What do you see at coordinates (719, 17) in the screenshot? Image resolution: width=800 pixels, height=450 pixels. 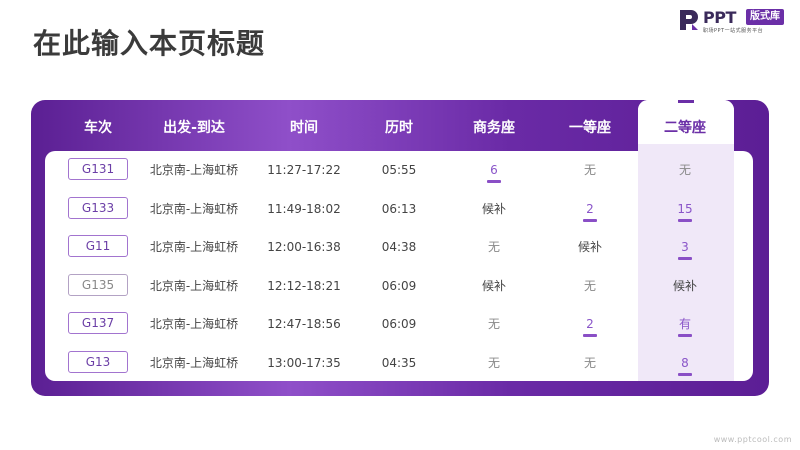 I see `logo-ppt-text: PPT` at bounding box center [719, 17].